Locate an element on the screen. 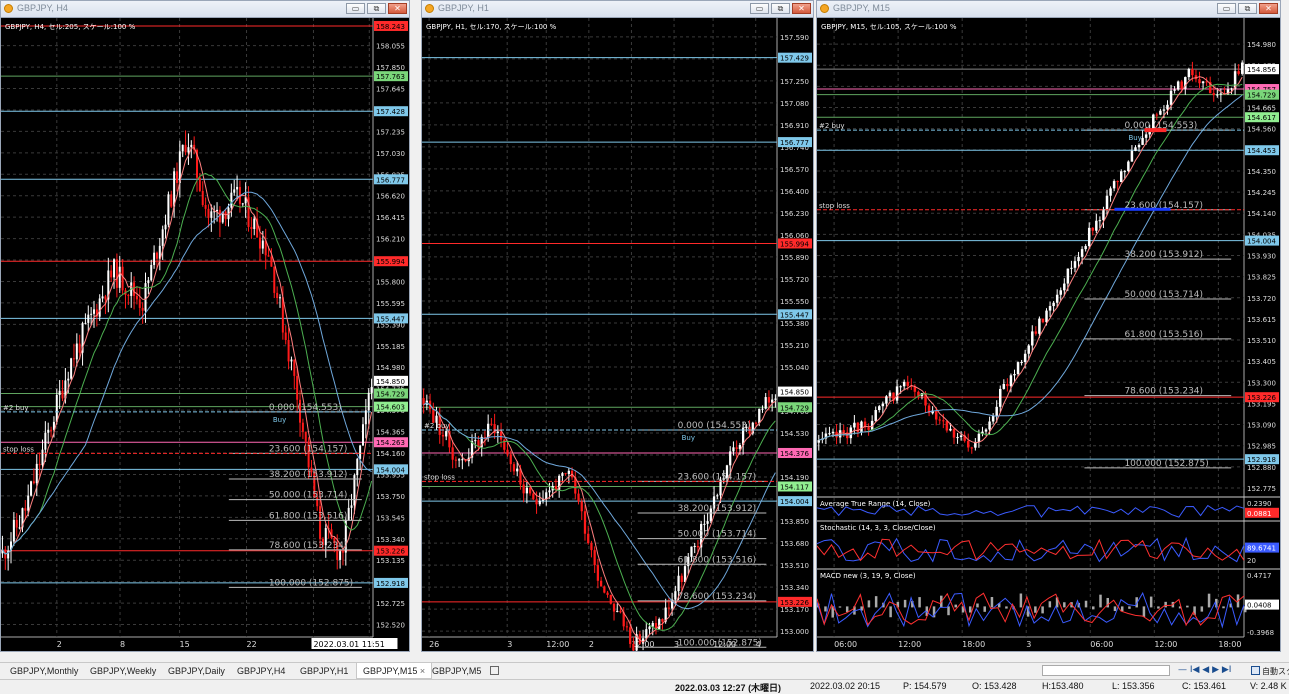 The height and width of the screenshot is (694, 1289). time-tick-label: 06:00 is located at coordinates (1101, 644).